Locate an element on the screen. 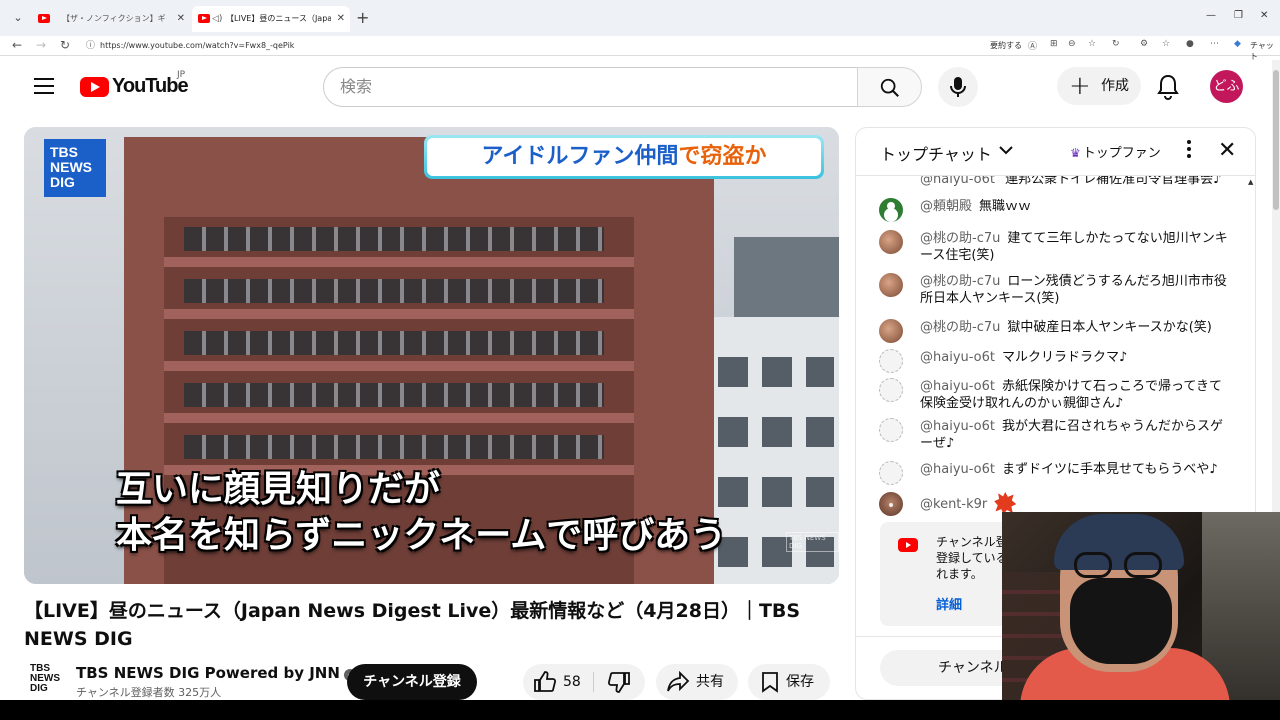 The image size is (1280, 720). account-avatar: どふ is located at coordinates (1226, 86).